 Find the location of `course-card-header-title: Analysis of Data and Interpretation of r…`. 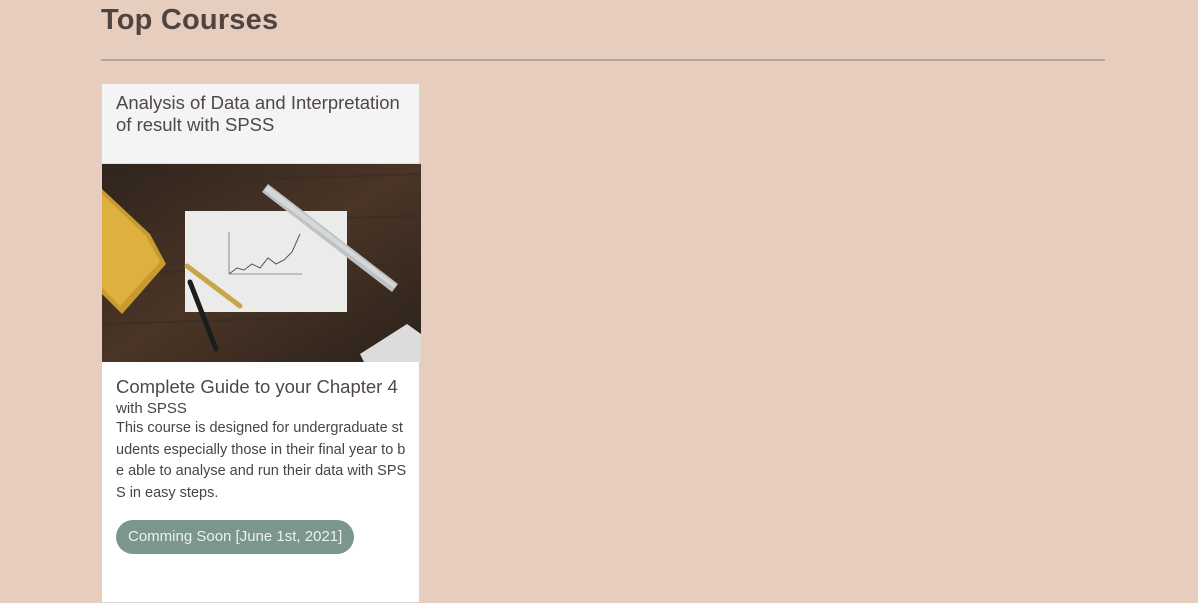

course-card-header-title: Analysis of Data and Interpretation of r… is located at coordinates (258, 113).